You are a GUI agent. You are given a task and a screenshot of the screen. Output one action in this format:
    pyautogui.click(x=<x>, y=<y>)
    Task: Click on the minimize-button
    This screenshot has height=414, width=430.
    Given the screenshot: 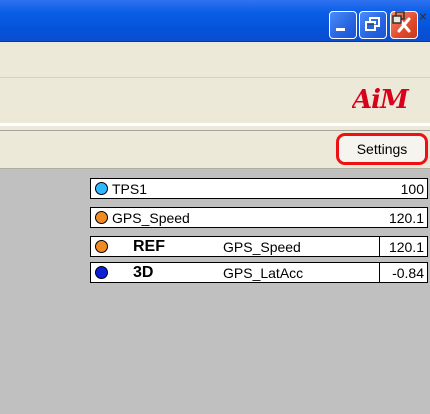 What is the action you would take?
    pyautogui.click(x=343, y=25)
    